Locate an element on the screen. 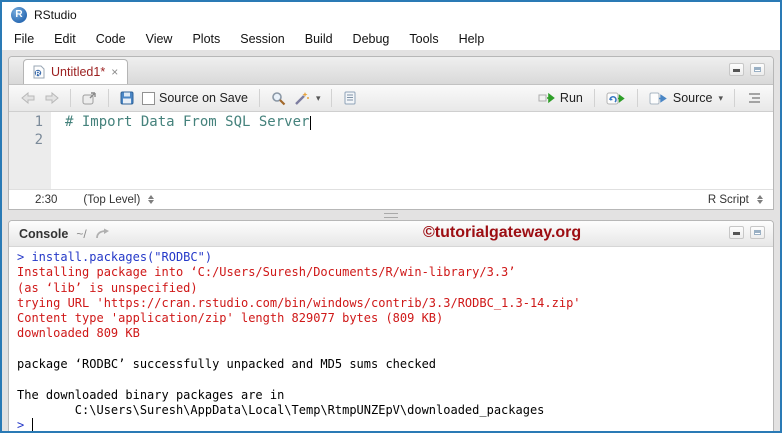 The width and height of the screenshot is (782, 433). splitter-grip-icon is located at coordinates (391, 215).